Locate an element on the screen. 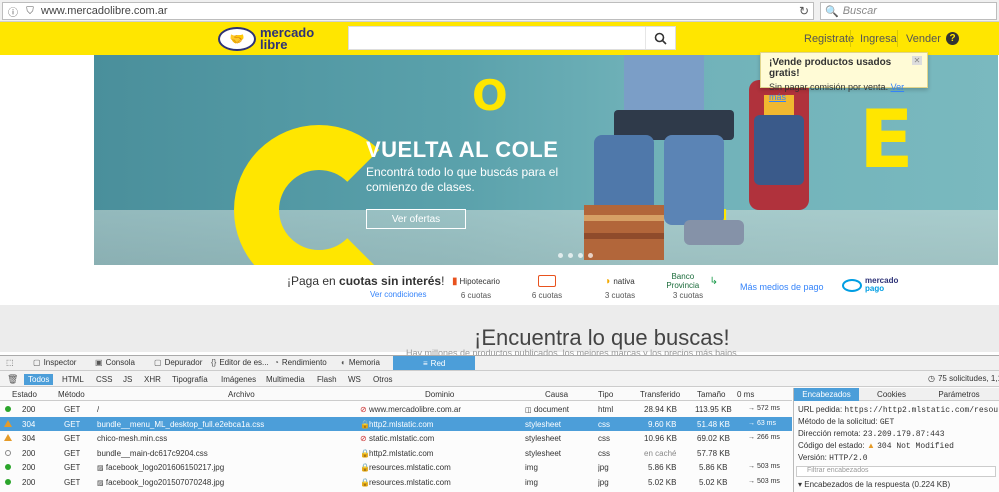  filter-tipografia: Tipografía is located at coordinates (190, 379).